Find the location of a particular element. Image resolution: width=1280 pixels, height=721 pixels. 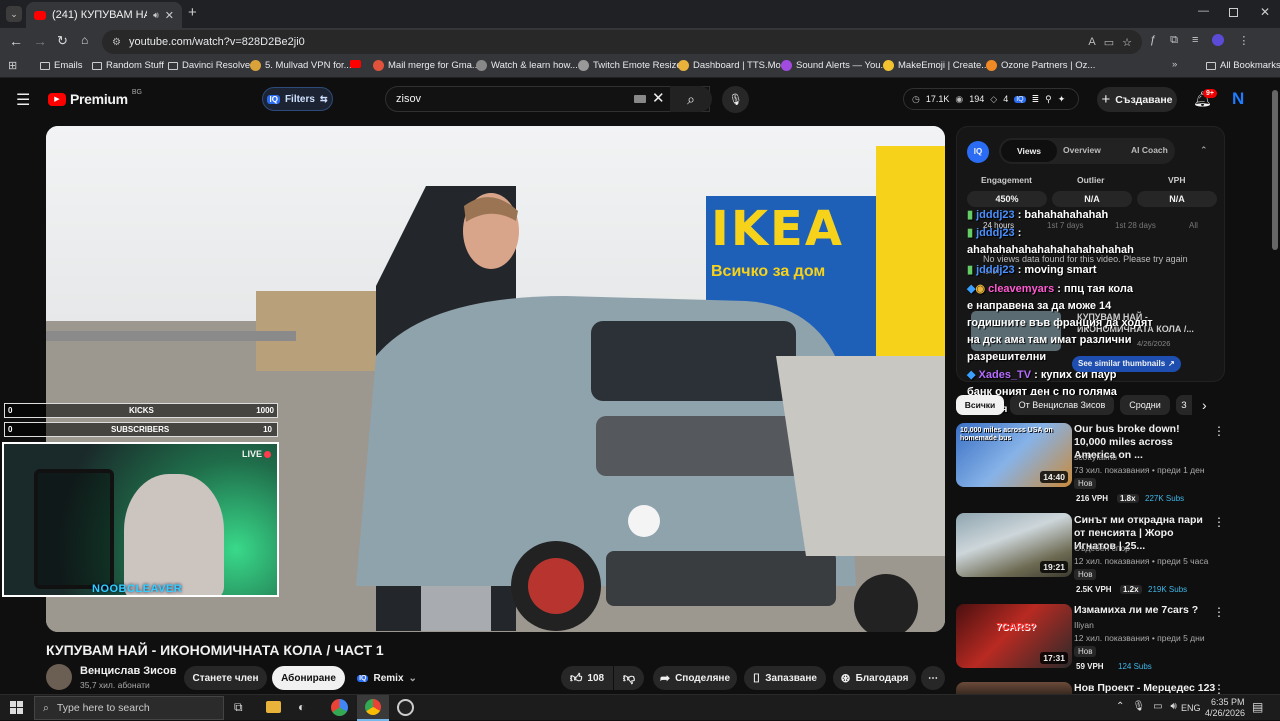

rec-thumbnail: 7CARS? 17:31 is located at coordinates (1014, 636).